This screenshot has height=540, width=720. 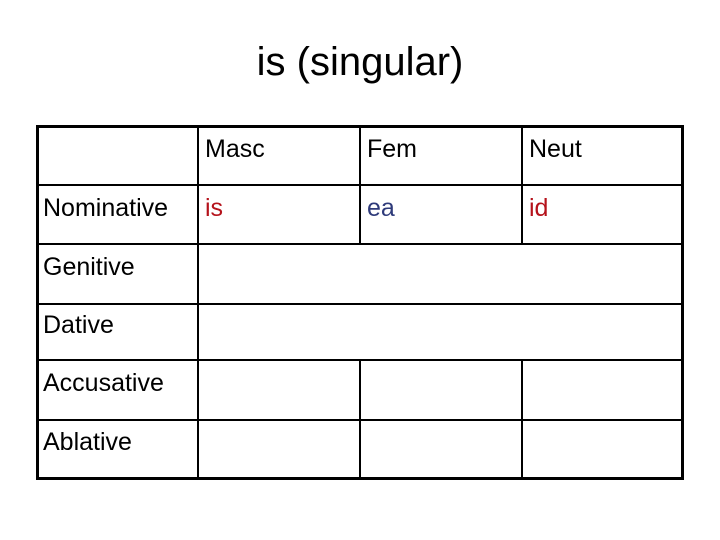 I want to click on header-neut: Neut, so click(x=555, y=149).